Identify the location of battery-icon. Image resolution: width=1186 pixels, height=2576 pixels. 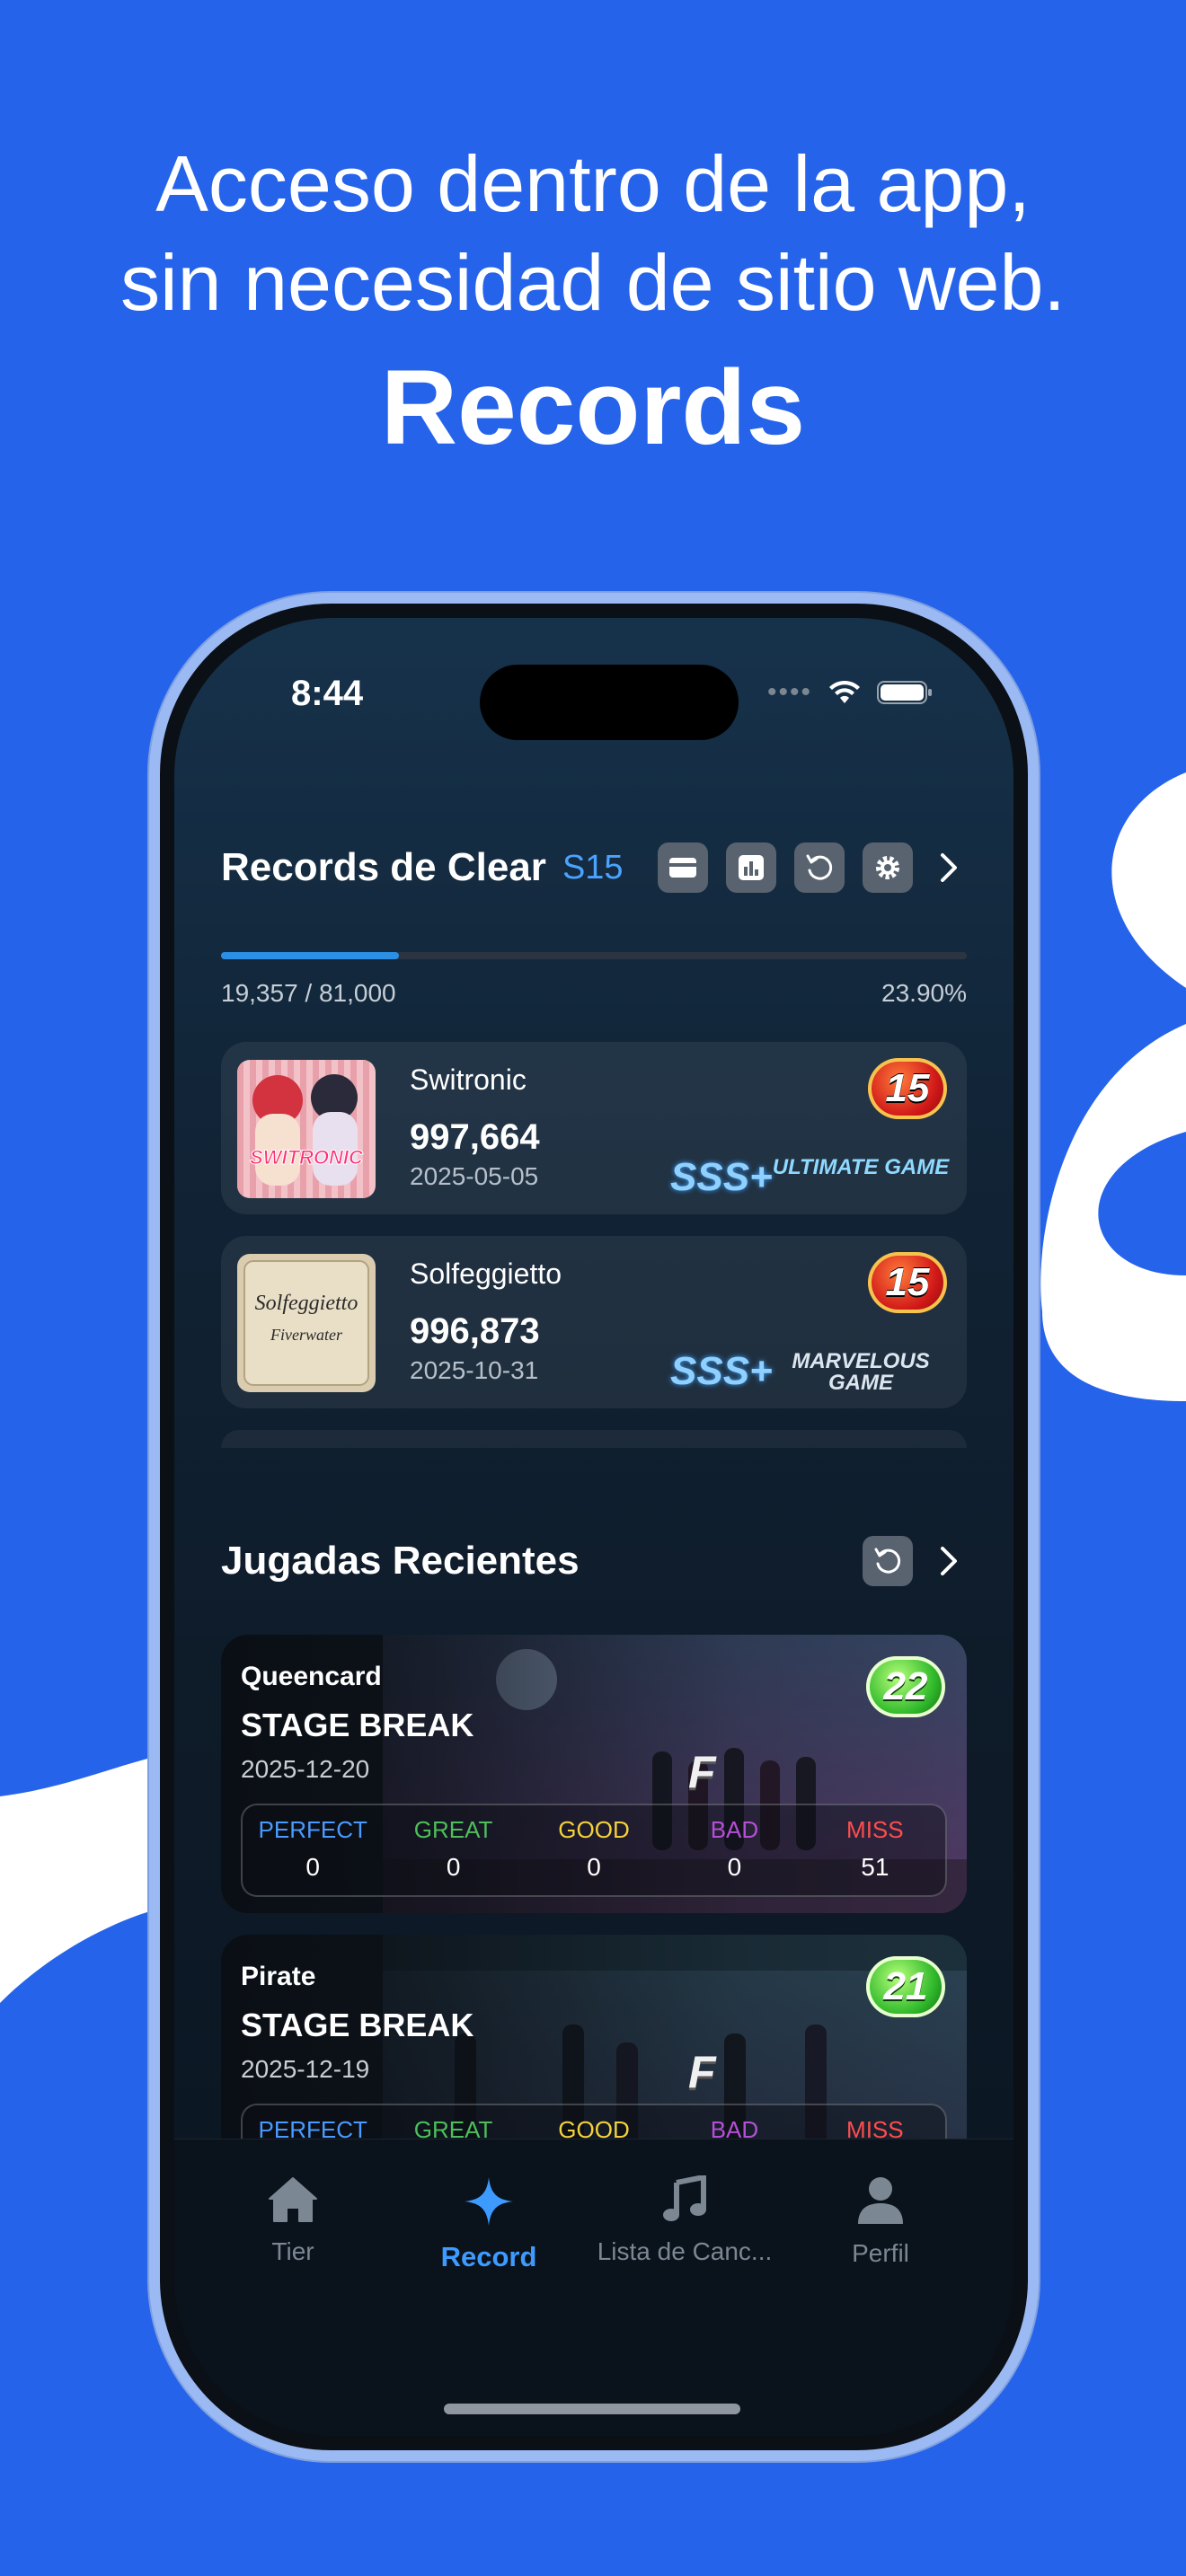
(904, 692).